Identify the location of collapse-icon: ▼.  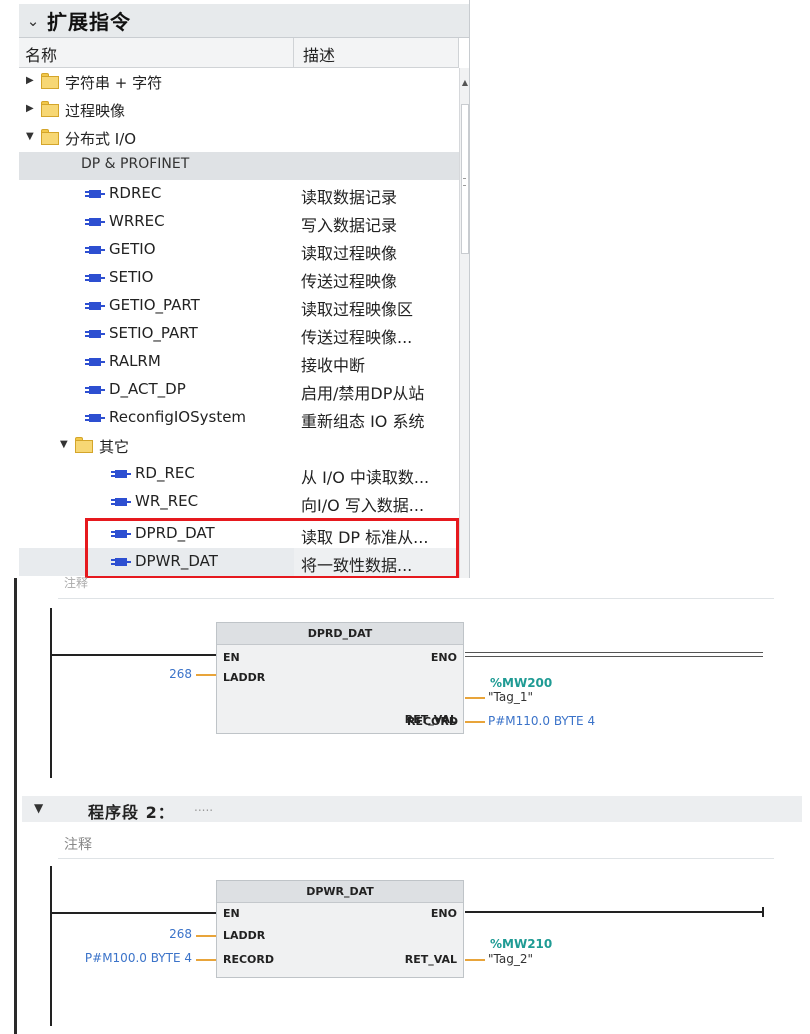
(38, 808).